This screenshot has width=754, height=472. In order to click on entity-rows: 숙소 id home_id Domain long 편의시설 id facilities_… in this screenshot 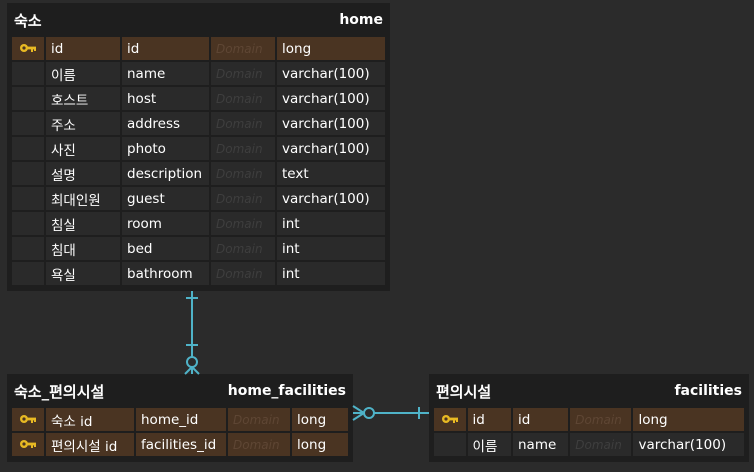, I will do `click(180, 432)`.